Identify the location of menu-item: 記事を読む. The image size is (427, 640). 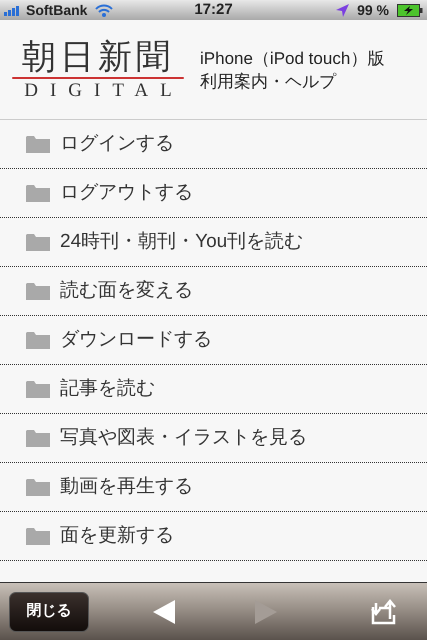
(213, 389).